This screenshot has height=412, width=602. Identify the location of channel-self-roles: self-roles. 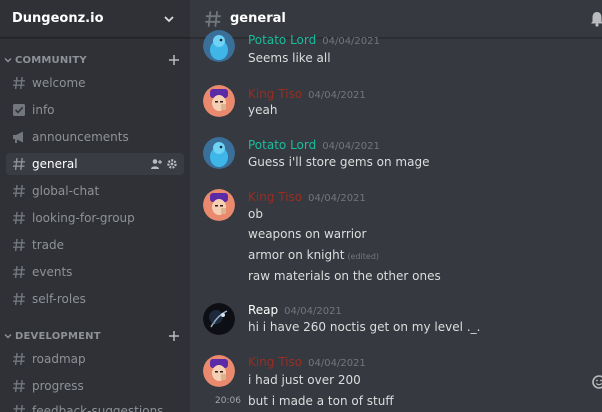
(95, 299).